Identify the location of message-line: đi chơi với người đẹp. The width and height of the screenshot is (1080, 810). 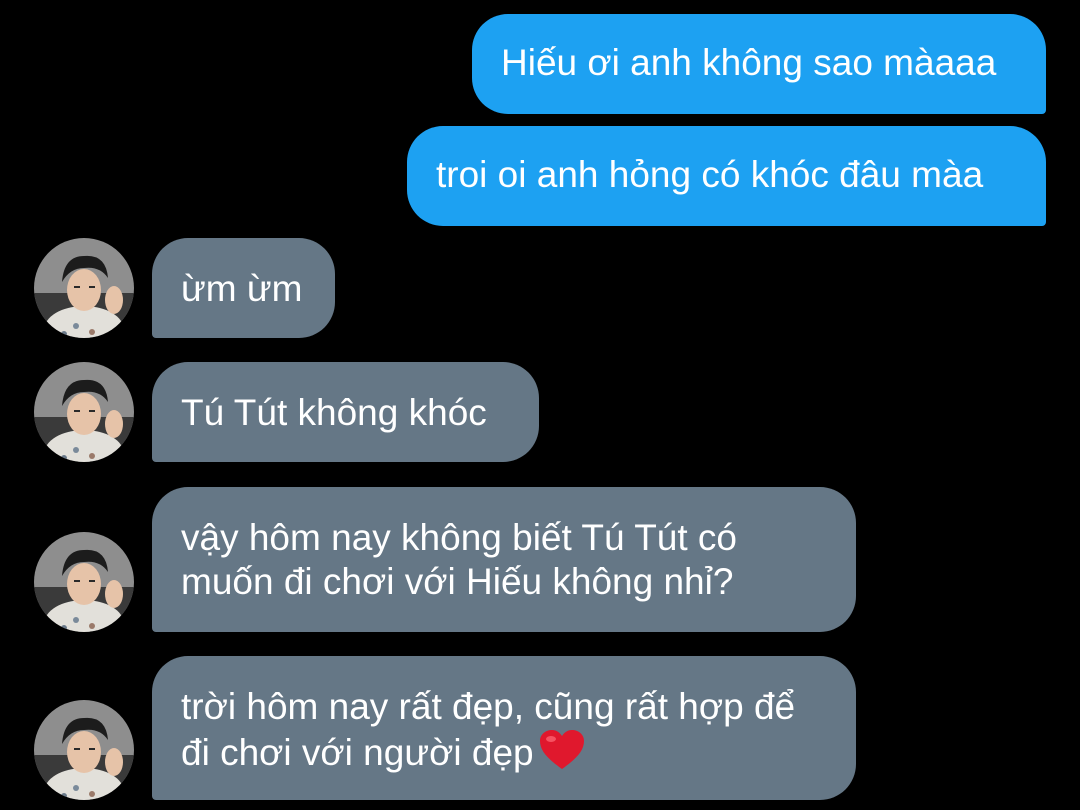
(518, 752).